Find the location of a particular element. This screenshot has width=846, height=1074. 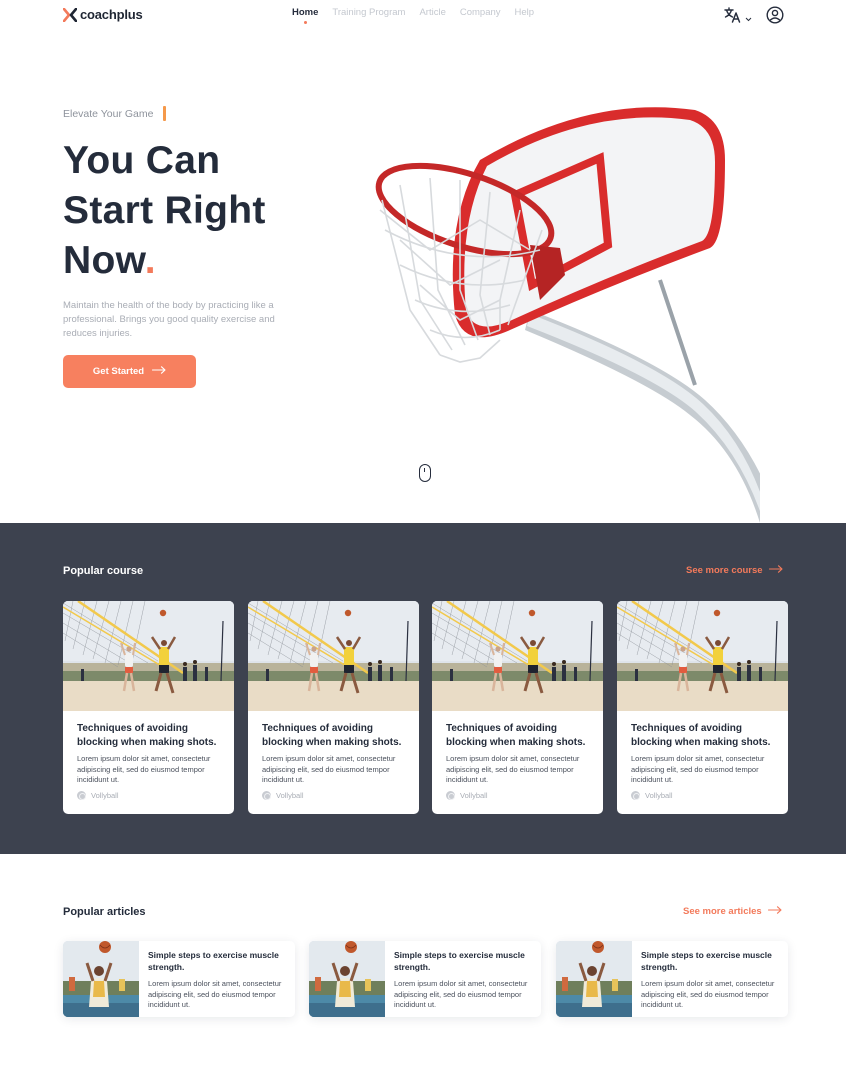

get-started-label: Get Started is located at coordinates (118, 371).